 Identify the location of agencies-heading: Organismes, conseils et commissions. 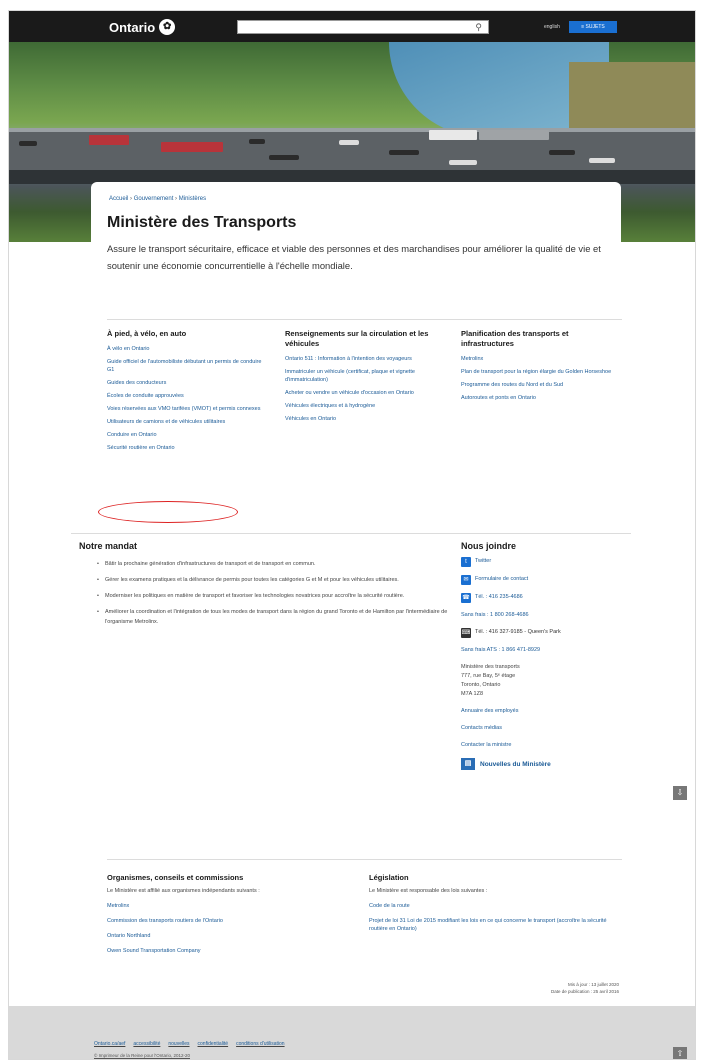
(175, 877).